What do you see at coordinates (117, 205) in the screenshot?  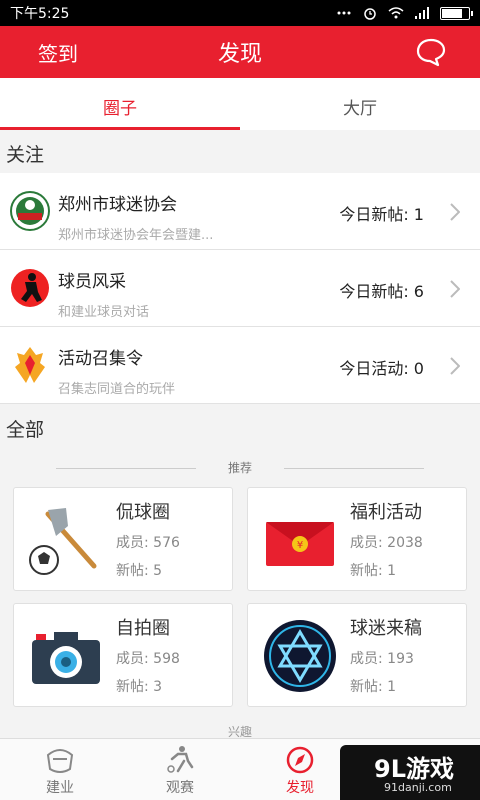 I see `item-name: 郑州市球迷协会` at bounding box center [117, 205].